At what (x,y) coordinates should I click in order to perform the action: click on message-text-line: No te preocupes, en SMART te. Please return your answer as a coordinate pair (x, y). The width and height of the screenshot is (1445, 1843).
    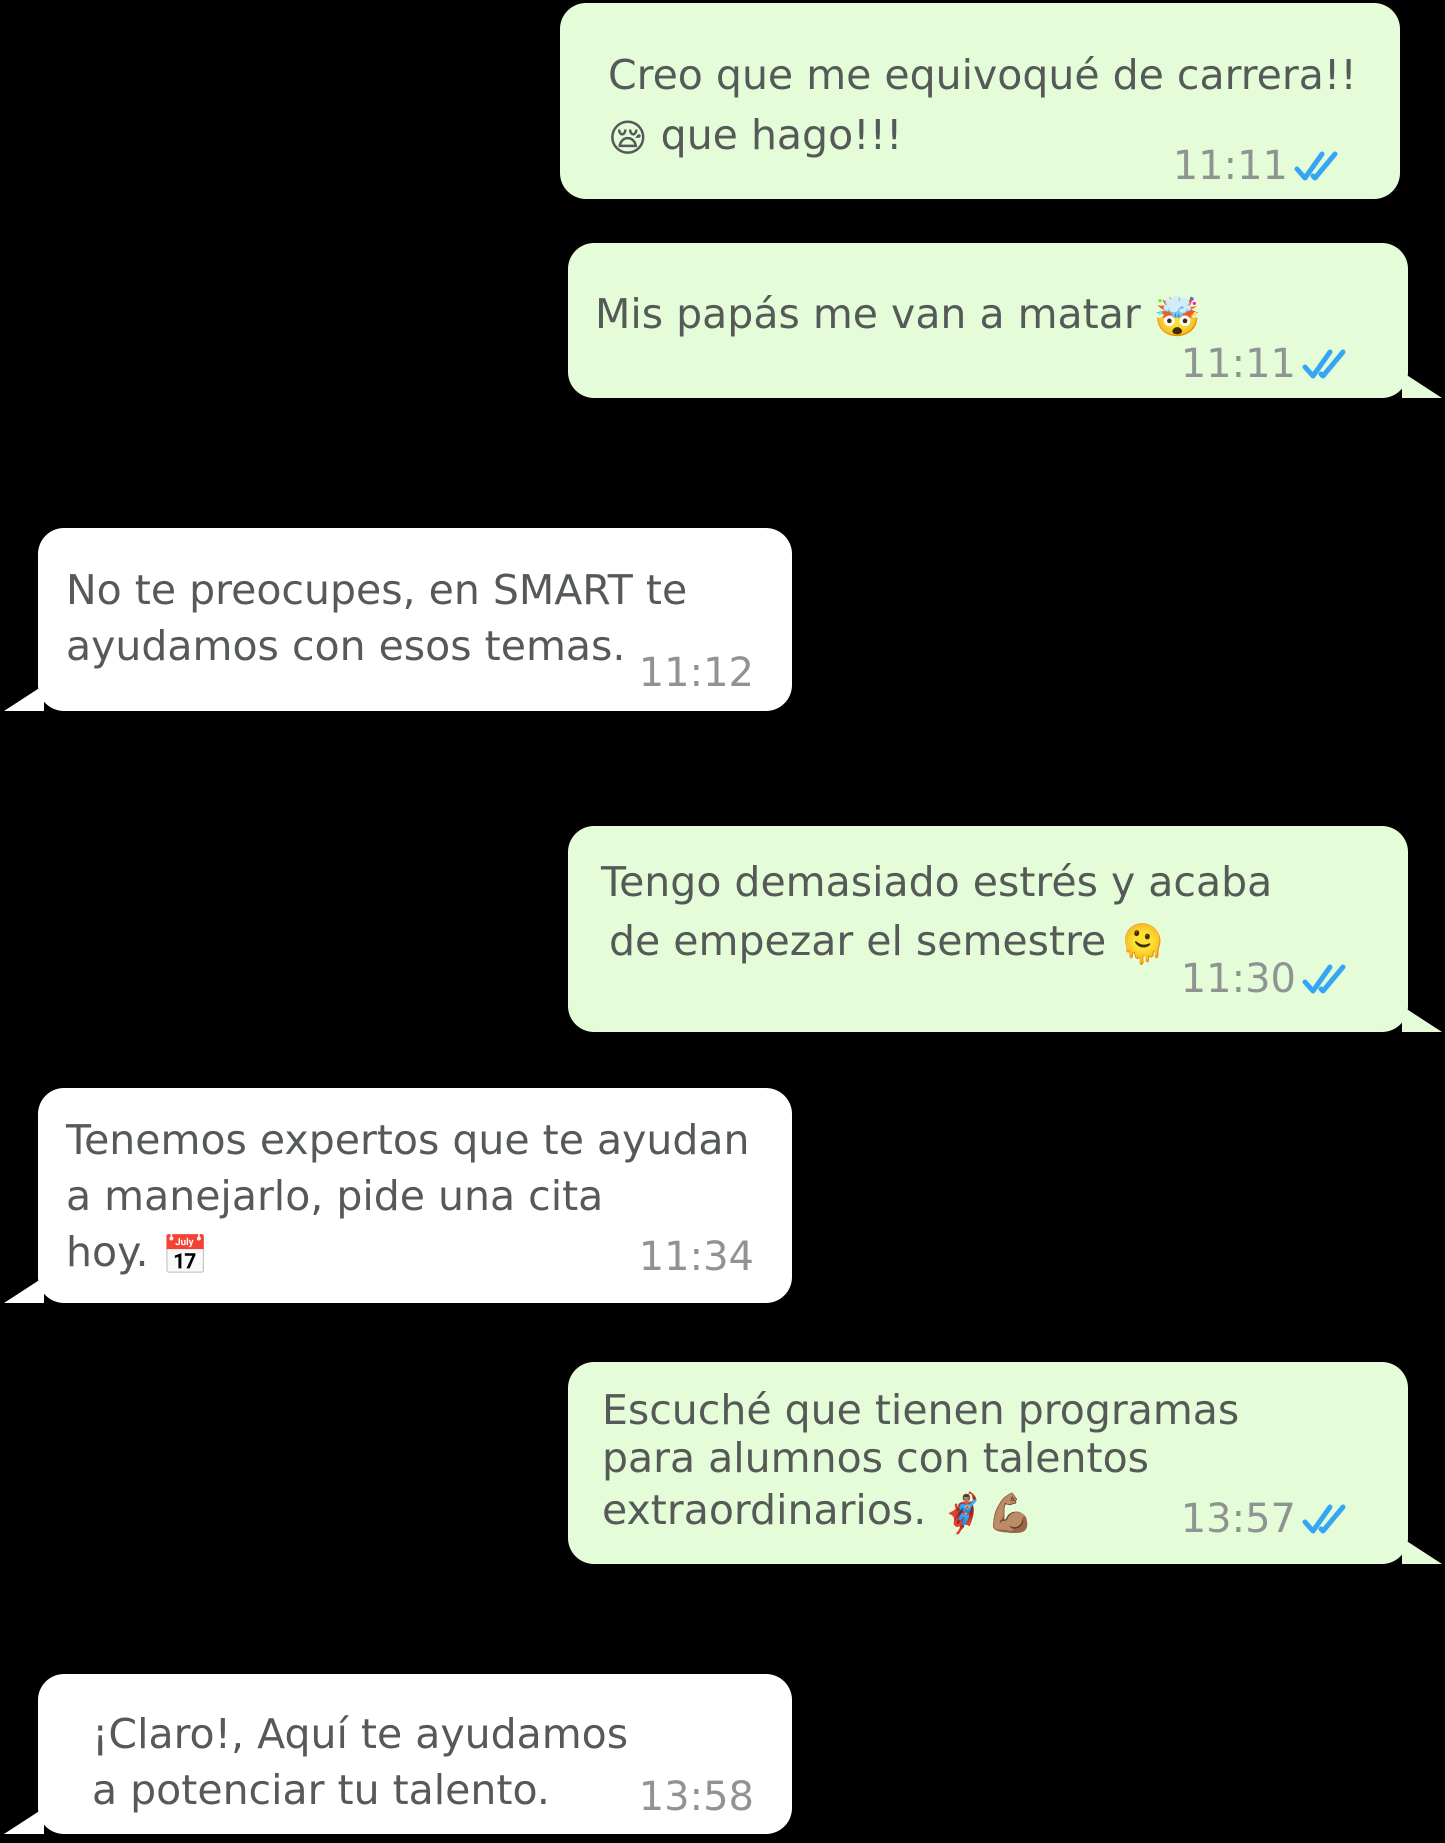
    Looking at the image, I should click on (377, 590).